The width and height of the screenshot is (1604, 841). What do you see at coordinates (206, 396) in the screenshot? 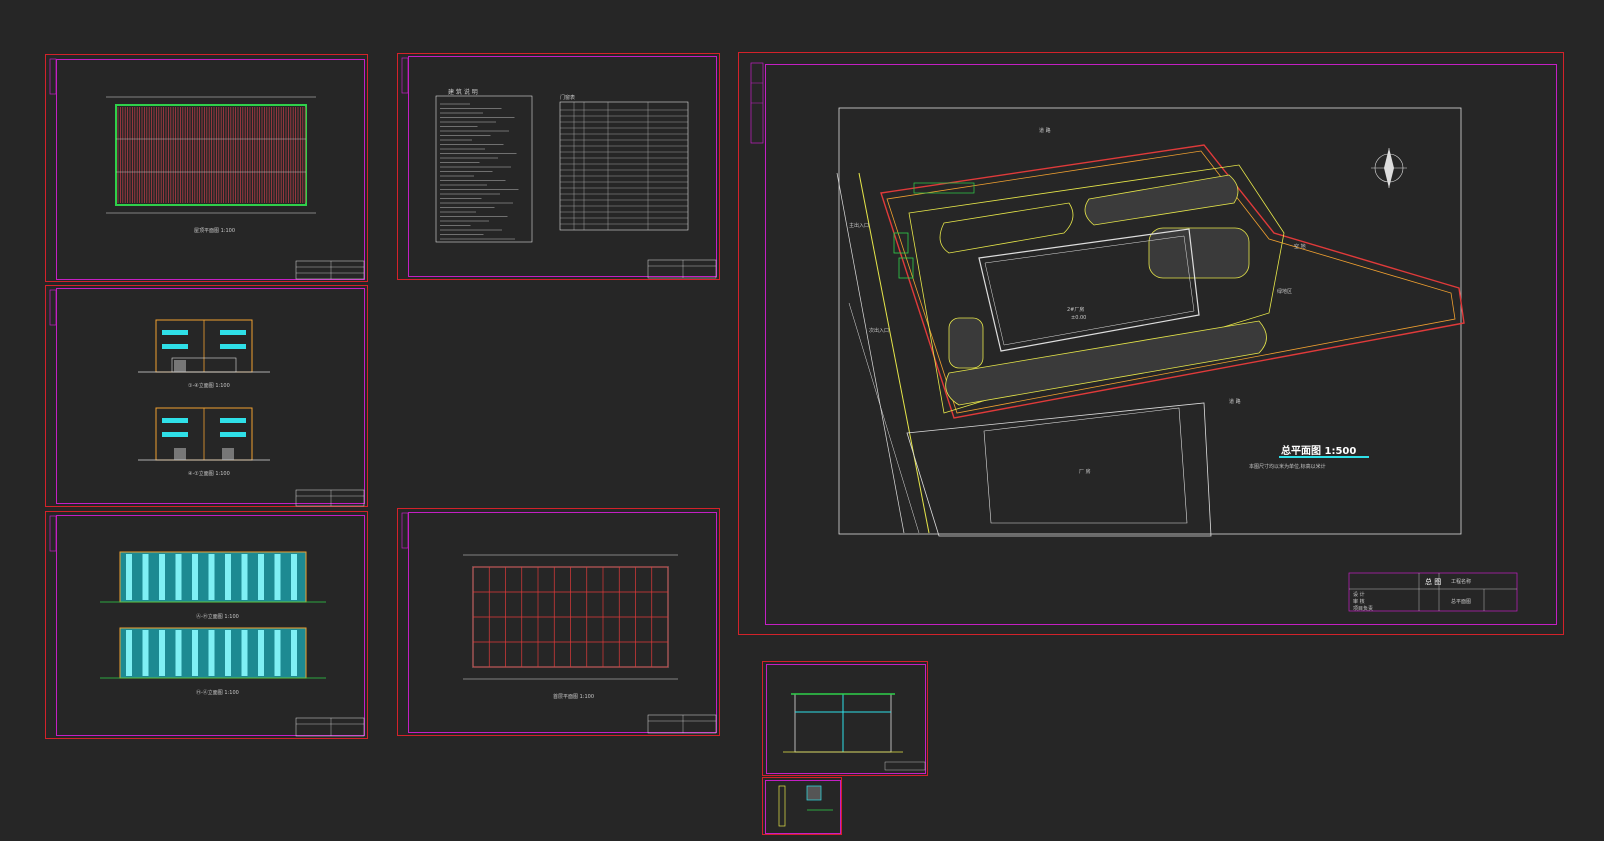
I see `sheet-end-elevations: ①-④立面图 1:100 ④-①立面图 1:100` at bounding box center [206, 396].